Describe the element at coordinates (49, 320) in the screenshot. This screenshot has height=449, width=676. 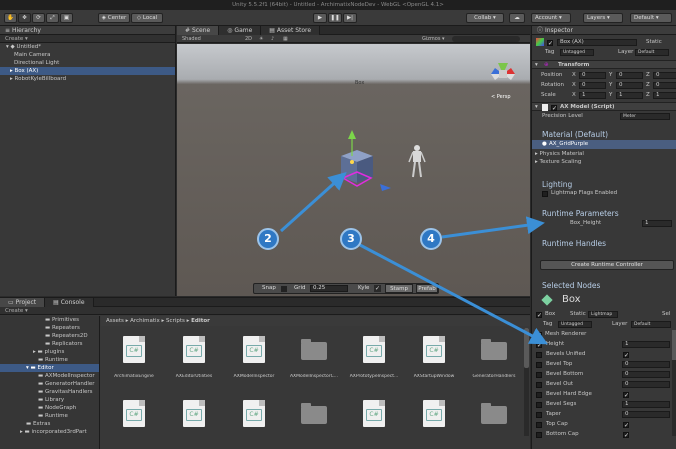
I see `tree-item: ▬ Primitives` at that location.